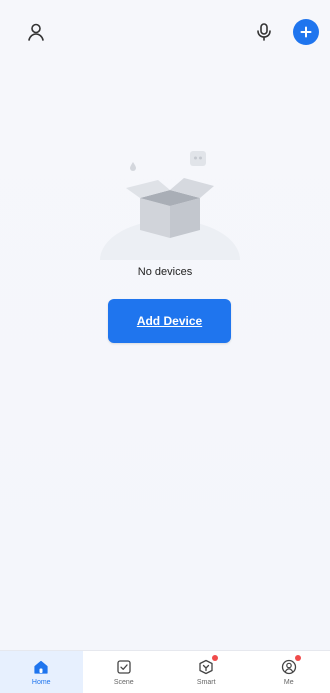  I want to click on voice-button, so click(264, 32).